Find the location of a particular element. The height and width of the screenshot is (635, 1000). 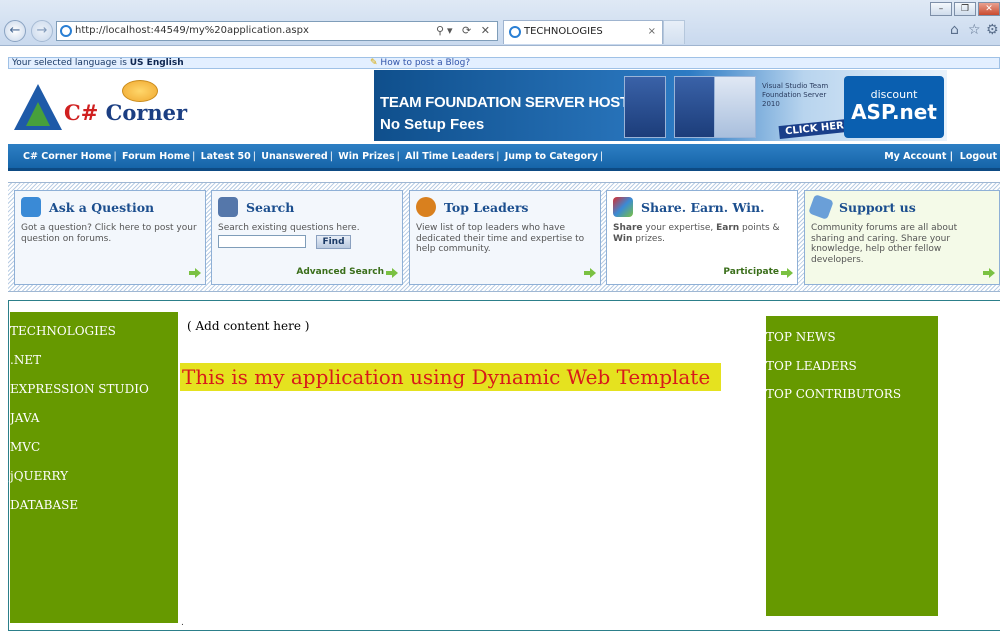

sidebar-item-top-news: TOP NEWS is located at coordinates (801, 337).